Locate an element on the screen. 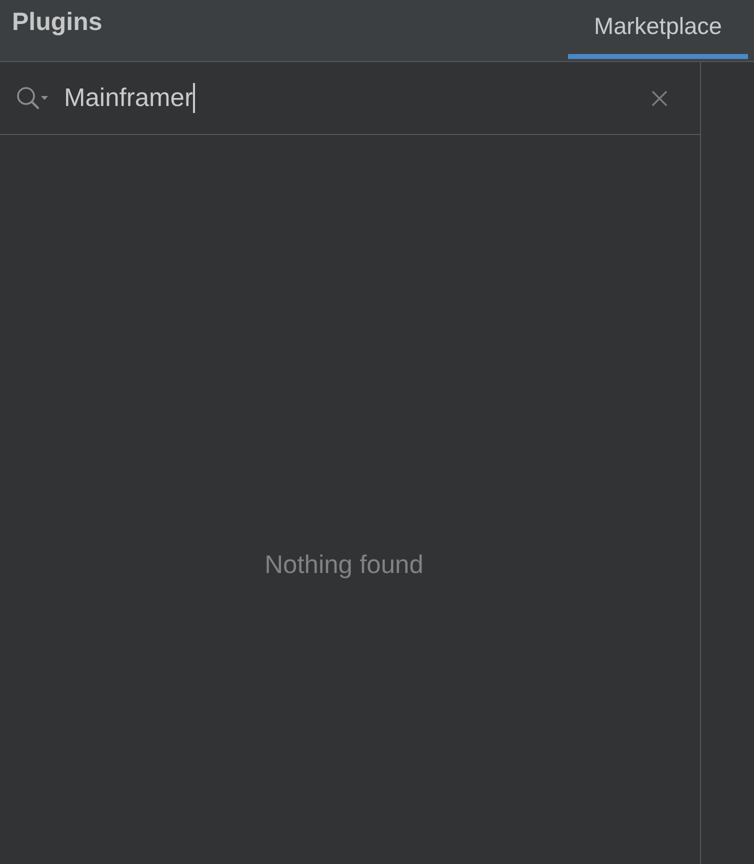 The image size is (754, 864). clear-search-button is located at coordinates (659, 98).